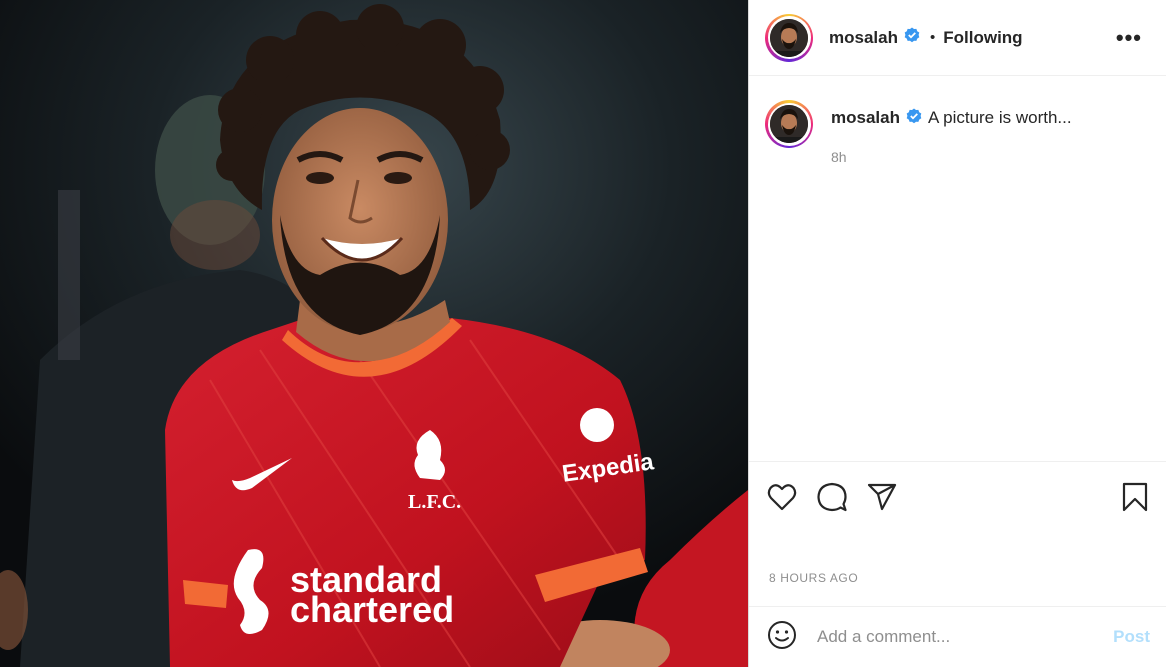  What do you see at coordinates (1131, 637) in the screenshot?
I see `post-comment-button: Post` at bounding box center [1131, 637].